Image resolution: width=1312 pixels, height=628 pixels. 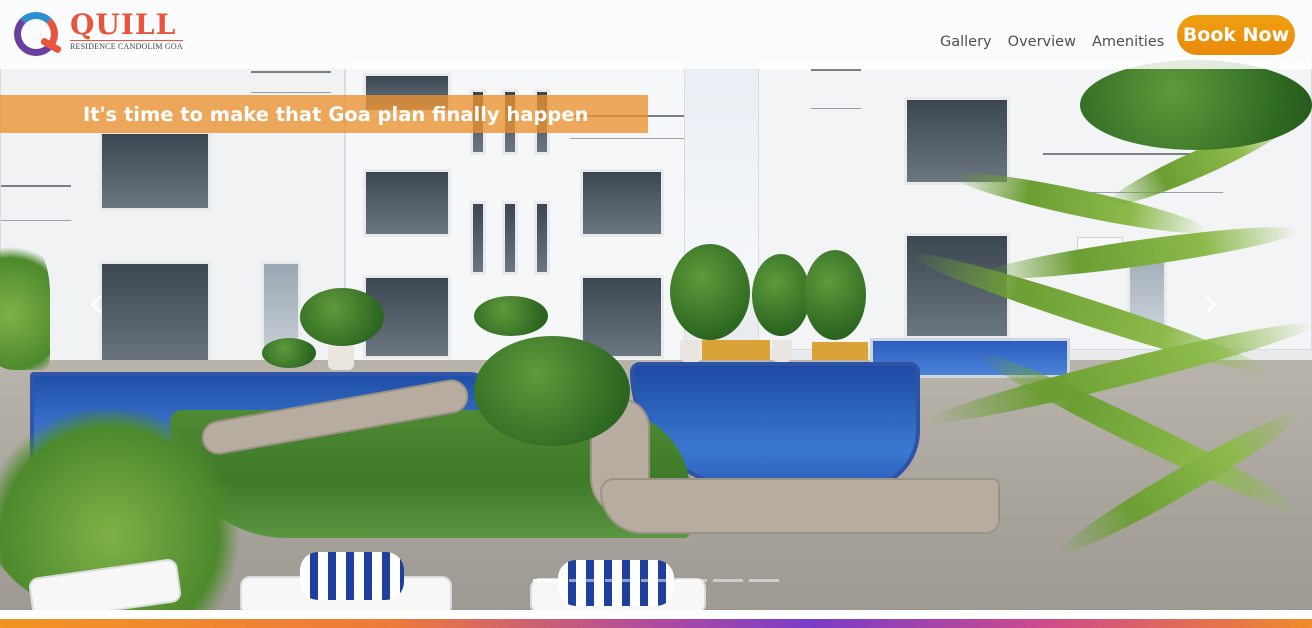 What do you see at coordinates (1128, 42) in the screenshot?
I see `nav-amenities: Amenities` at bounding box center [1128, 42].